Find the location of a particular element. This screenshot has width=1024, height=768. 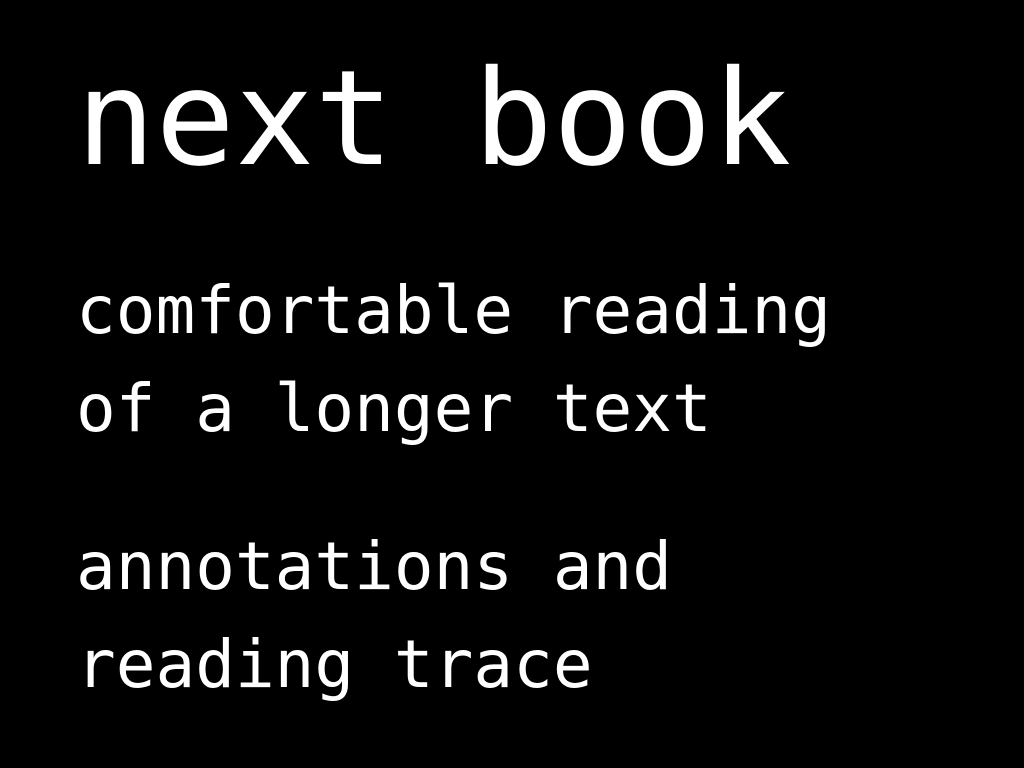

point-2-line-1: annotations and is located at coordinates (374, 566).